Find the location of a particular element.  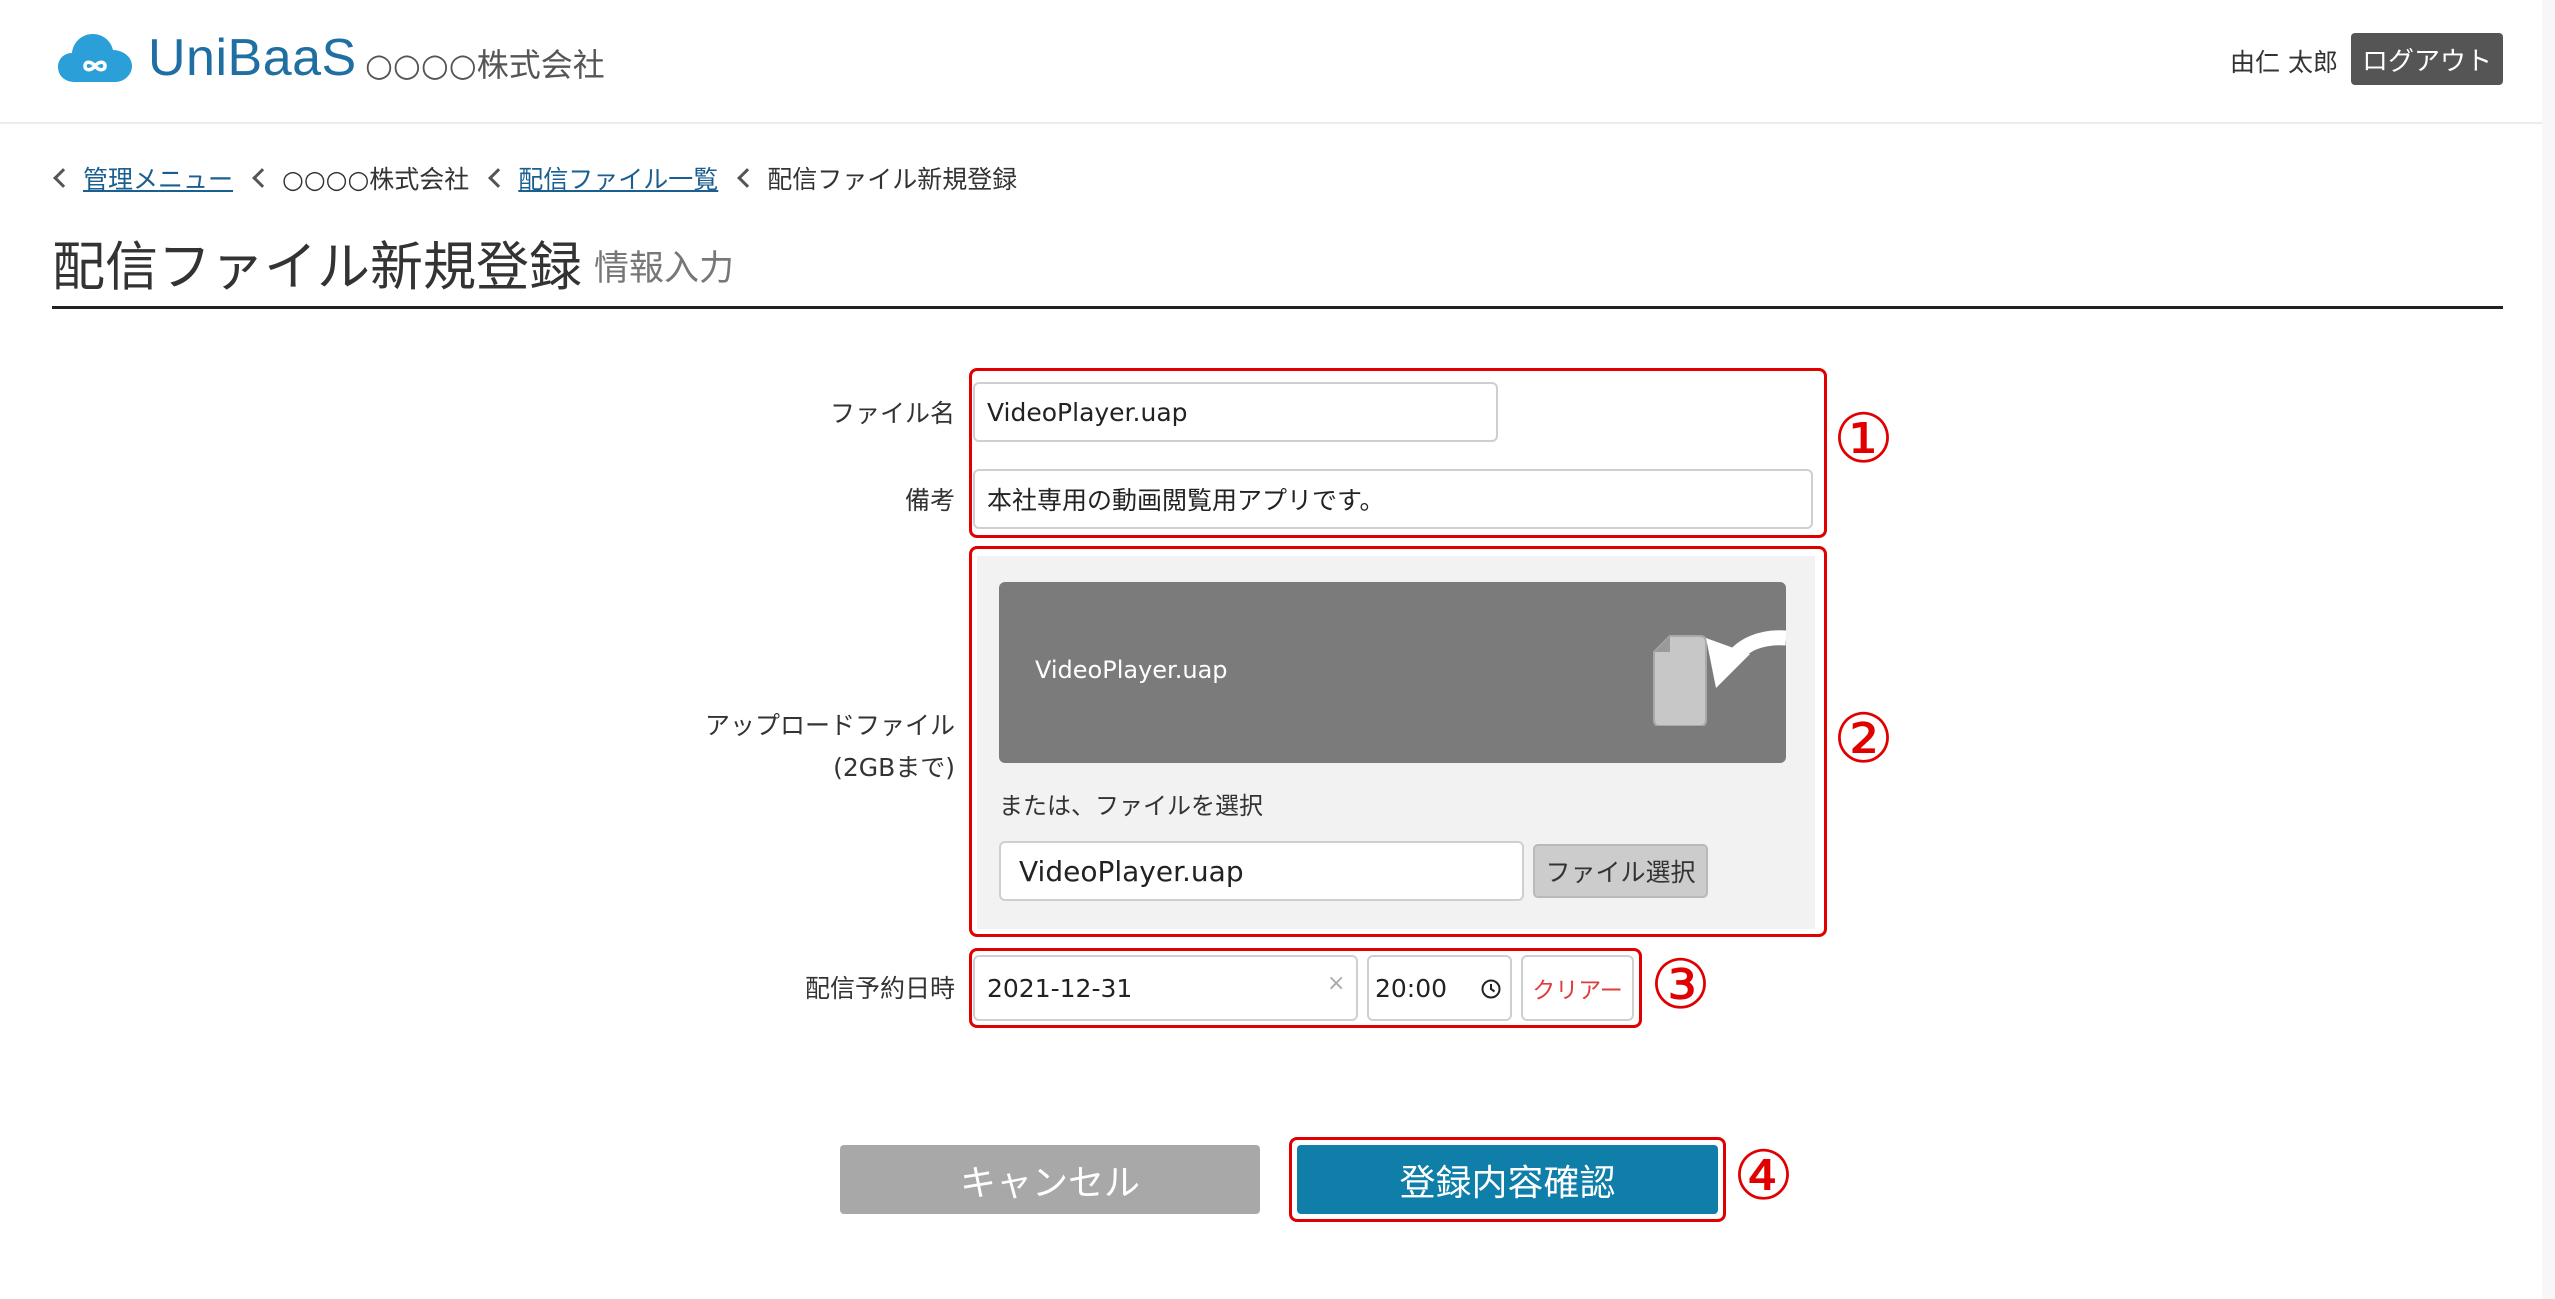

breadcrumb-item-admin-menu: 管理メニュー is located at coordinates (142, 178).